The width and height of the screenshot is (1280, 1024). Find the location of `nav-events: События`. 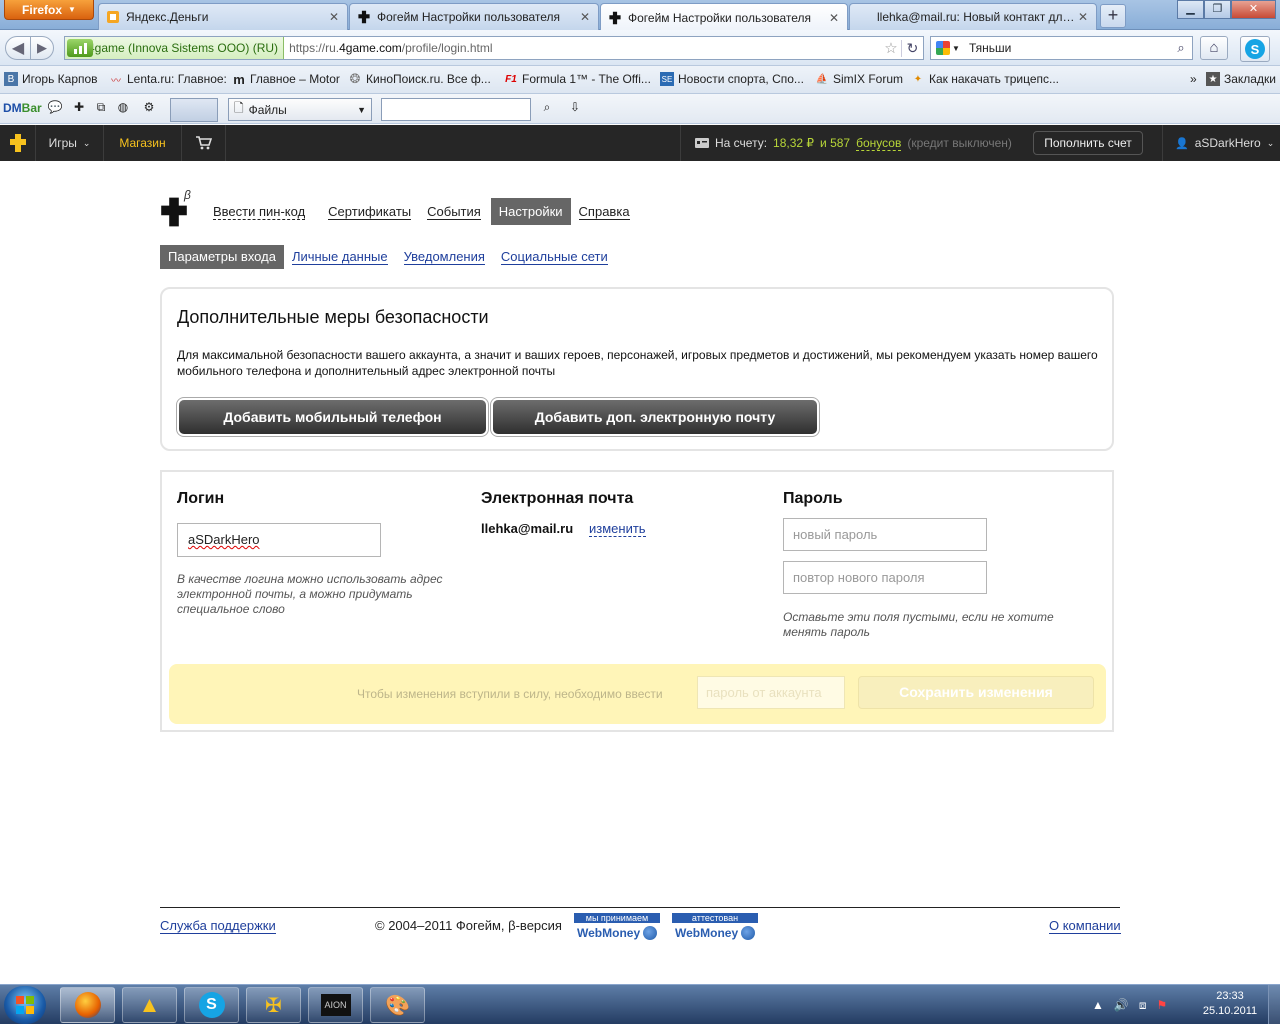

nav-events: События is located at coordinates (454, 211).